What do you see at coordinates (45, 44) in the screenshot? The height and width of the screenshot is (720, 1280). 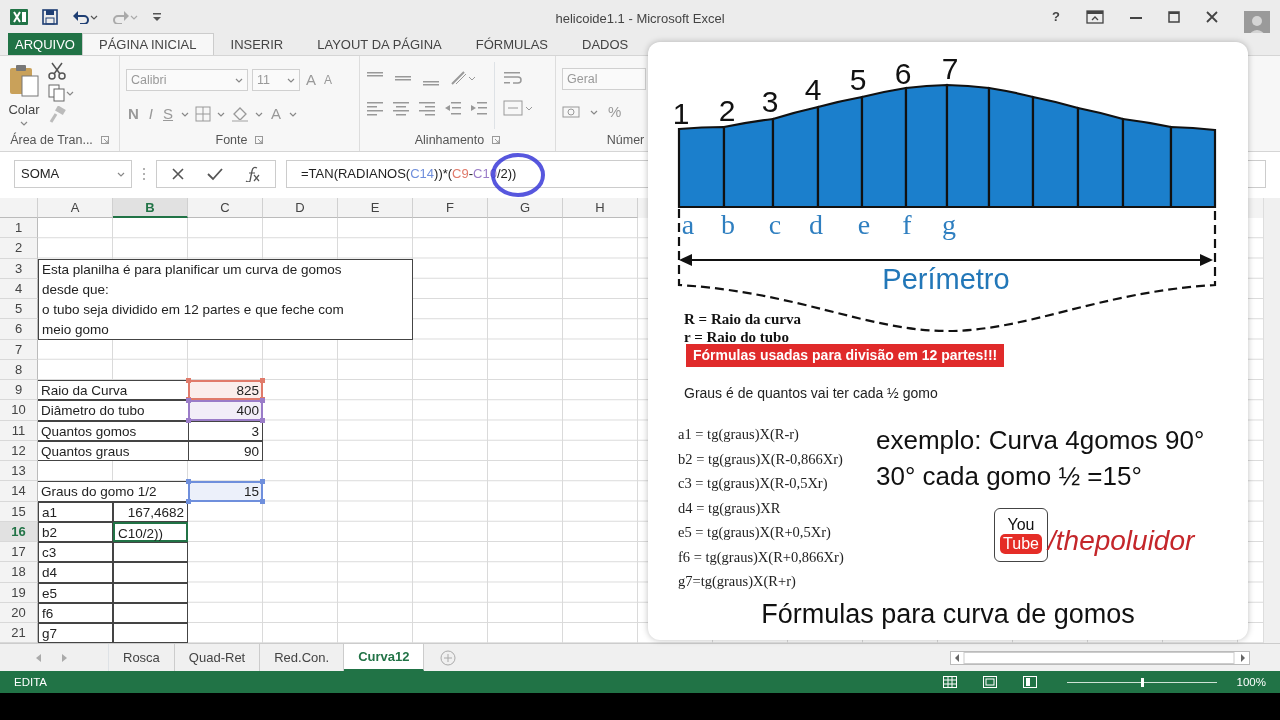 I see `file-tab: ARQUIVO` at bounding box center [45, 44].